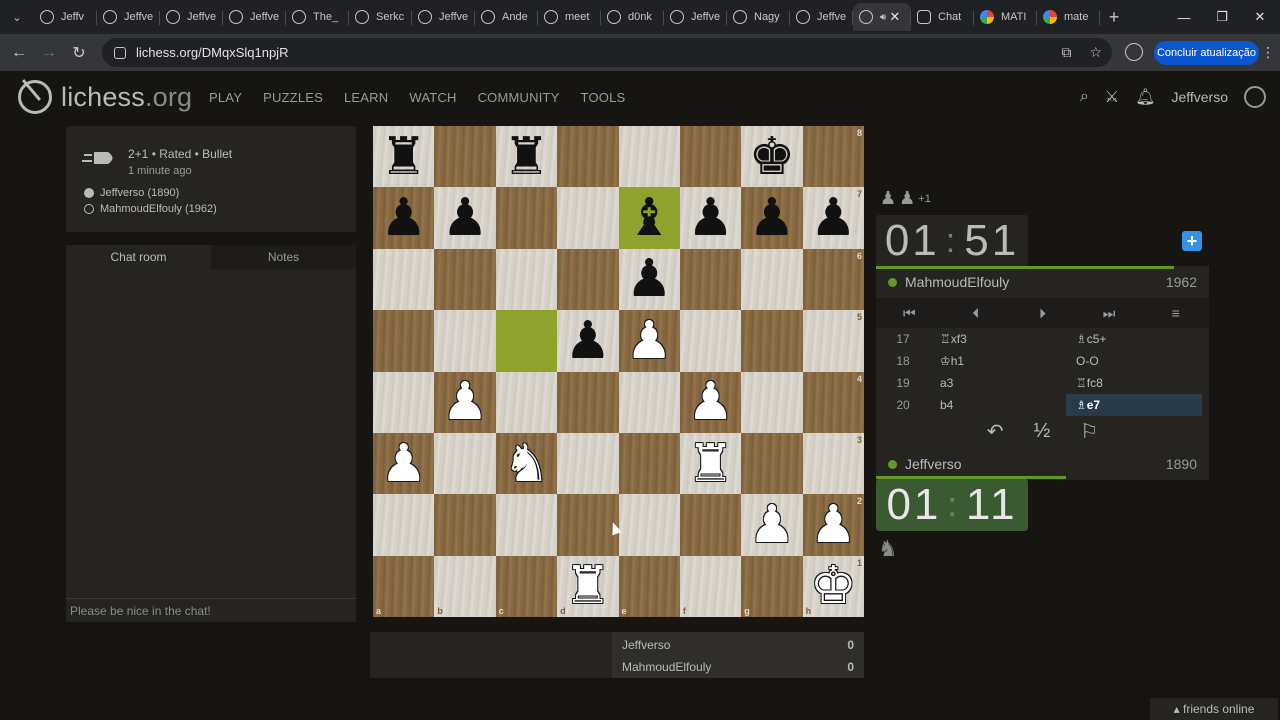  I want to click on site-info-icon, so click(120, 52).